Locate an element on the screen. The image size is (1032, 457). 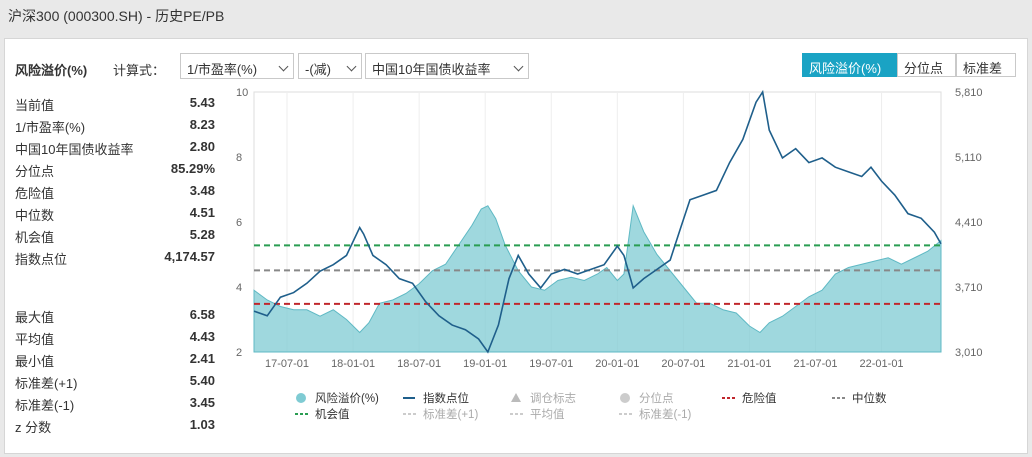
x-tick-label: 22-01-01 is located at coordinates (882, 364).